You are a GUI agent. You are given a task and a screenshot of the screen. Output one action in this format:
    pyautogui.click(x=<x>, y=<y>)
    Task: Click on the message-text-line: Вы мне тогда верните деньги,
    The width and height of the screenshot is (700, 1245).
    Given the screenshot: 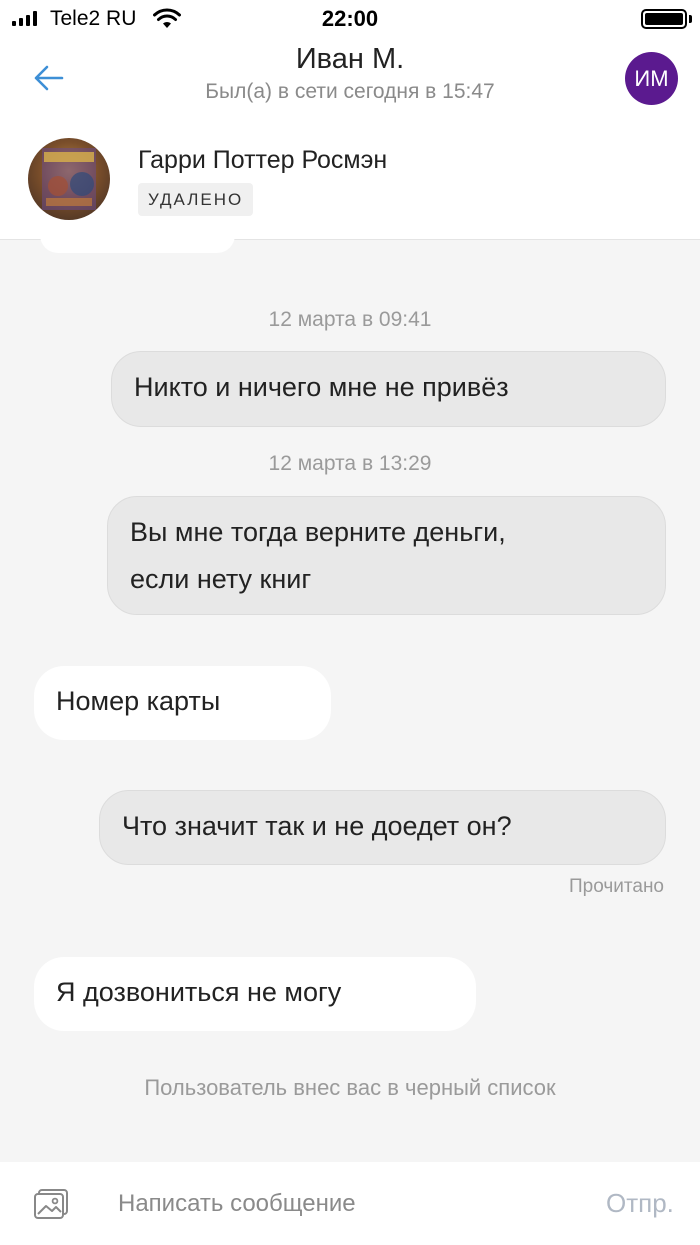 What is the action you would take?
    pyautogui.click(x=318, y=532)
    